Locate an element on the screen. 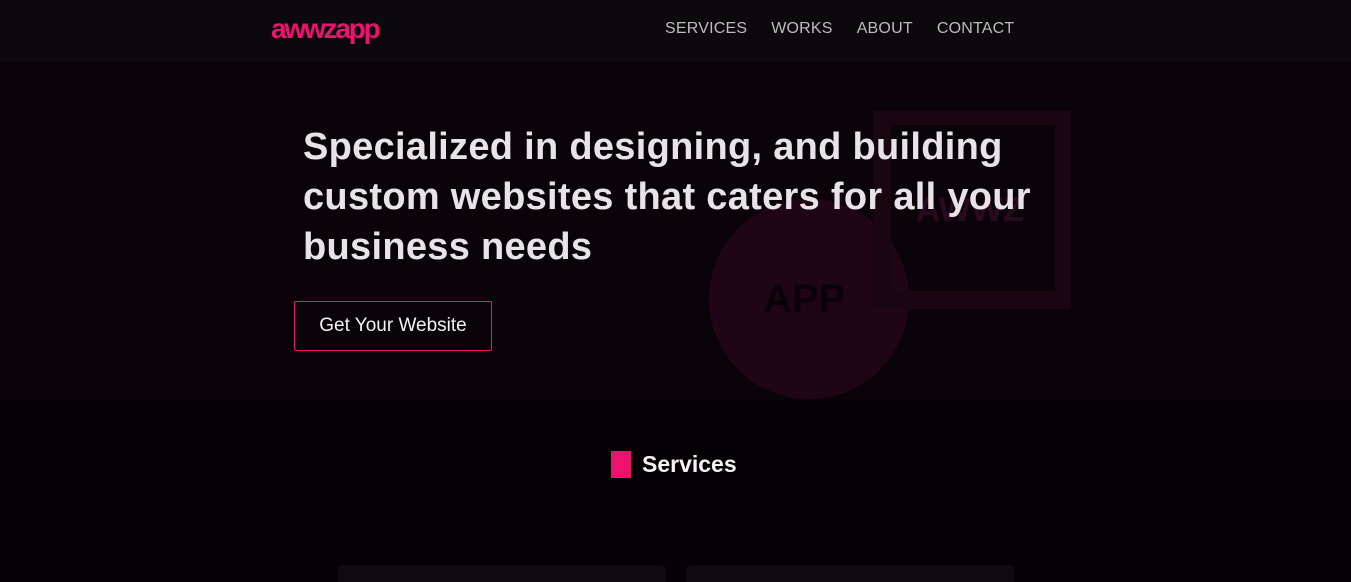 This screenshot has height=582, width=1351. services-heading: Services is located at coordinates (674, 464).